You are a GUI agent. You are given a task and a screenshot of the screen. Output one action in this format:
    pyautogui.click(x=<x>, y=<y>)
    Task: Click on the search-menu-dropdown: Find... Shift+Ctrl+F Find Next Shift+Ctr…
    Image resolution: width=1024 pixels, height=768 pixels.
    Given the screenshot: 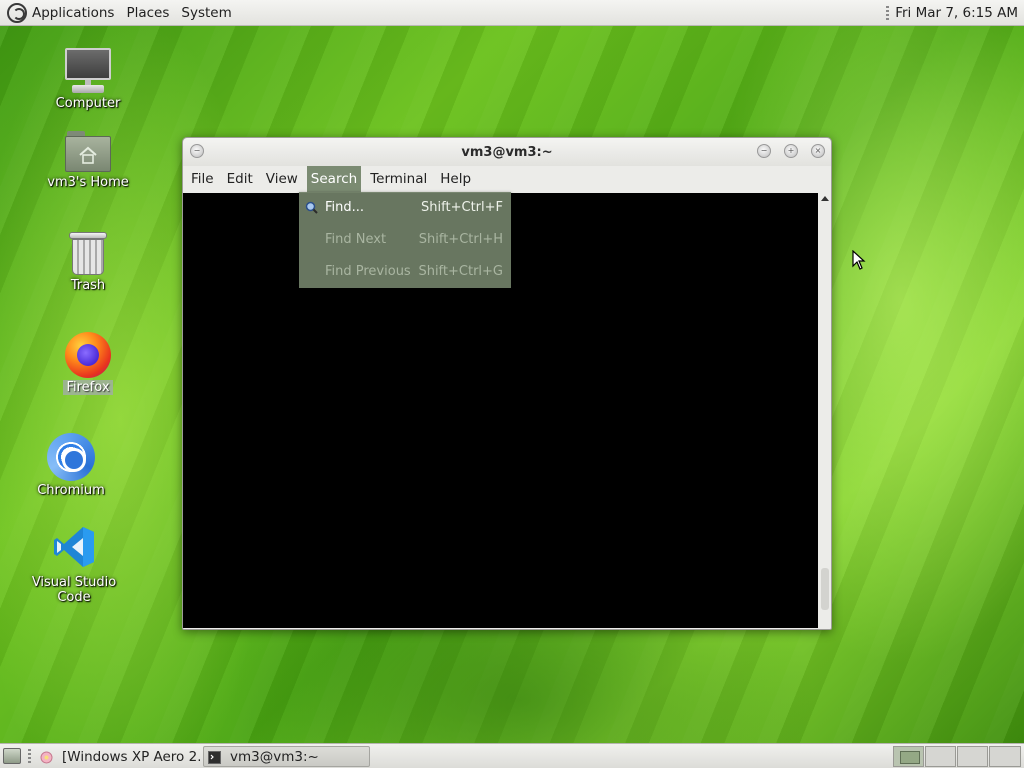 What is the action you would take?
    pyautogui.click(x=405, y=240)
    